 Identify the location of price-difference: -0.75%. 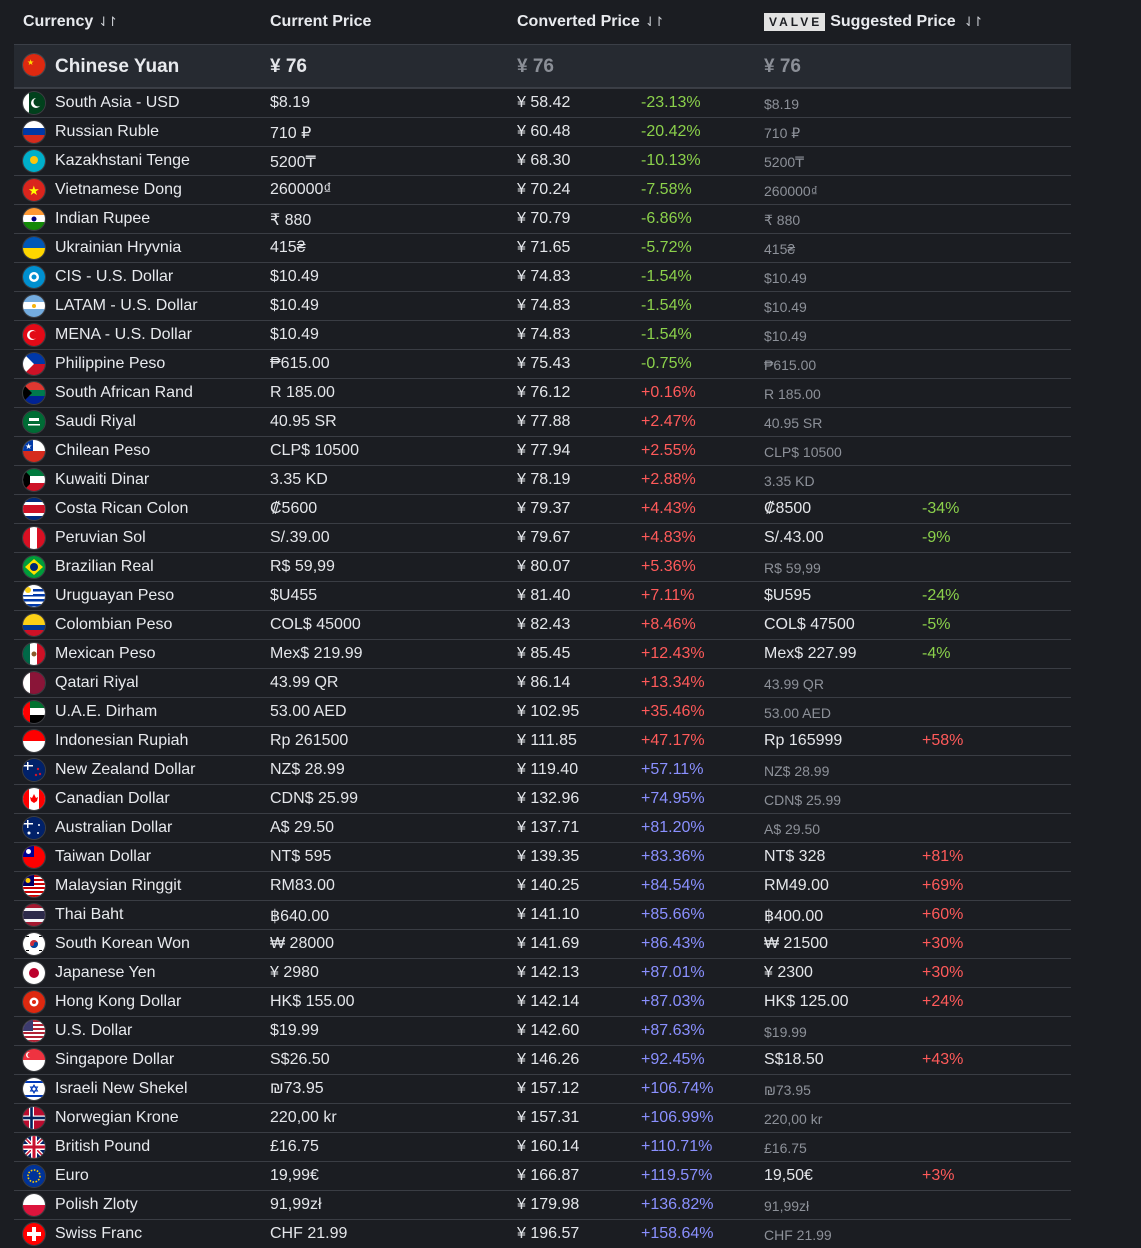
(666, 363).